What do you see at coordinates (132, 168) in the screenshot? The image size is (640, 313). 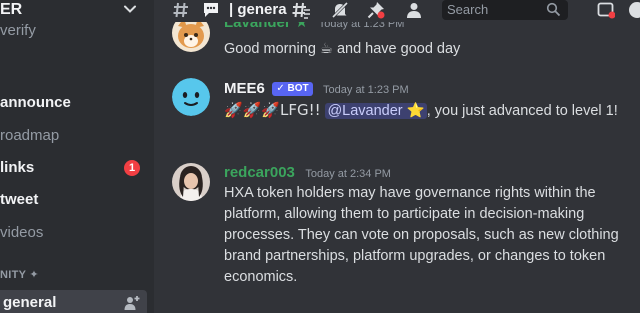 I see `unread-badge: 1` at bounding box center [132, 168].